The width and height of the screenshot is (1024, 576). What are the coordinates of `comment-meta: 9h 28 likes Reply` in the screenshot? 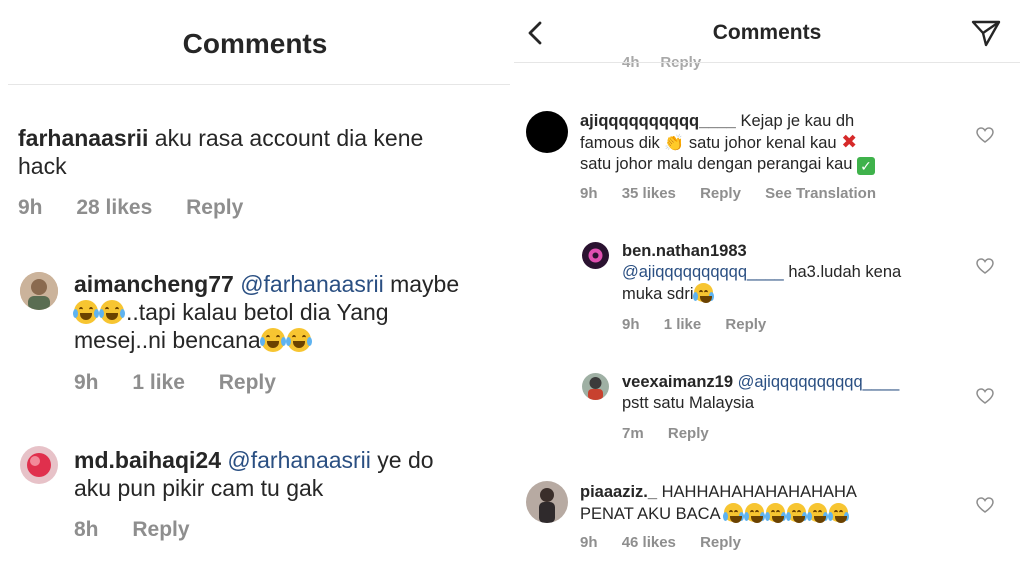 It's located at (144, 208).